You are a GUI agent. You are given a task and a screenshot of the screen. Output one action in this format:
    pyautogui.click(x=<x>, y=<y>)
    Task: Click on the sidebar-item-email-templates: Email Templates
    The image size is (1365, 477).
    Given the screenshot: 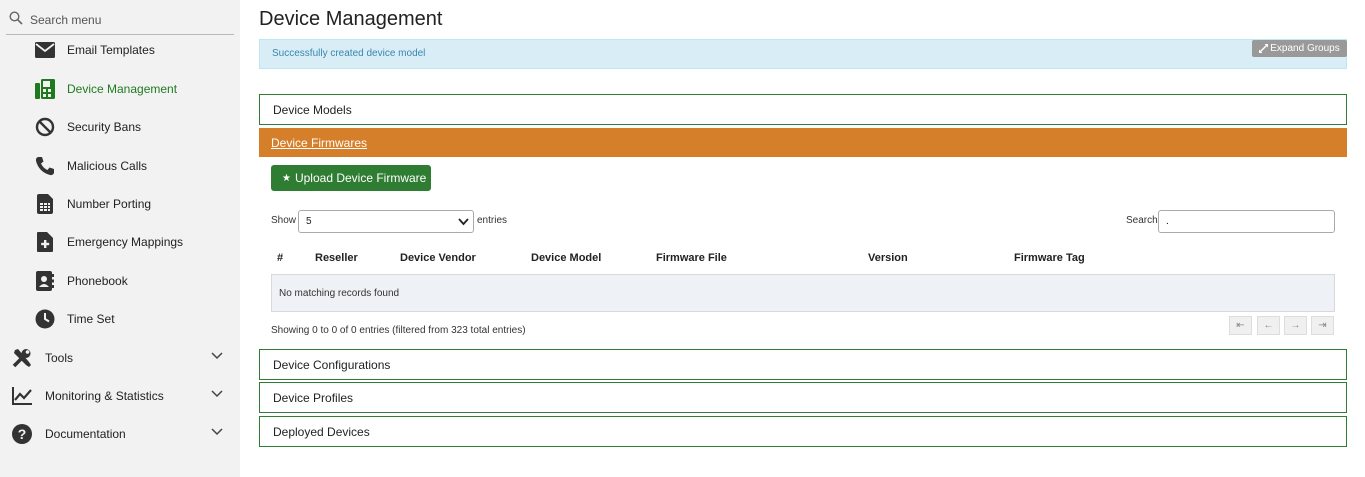 What is the action you would take?
    pyautogui.click(x=120, y=50)
    